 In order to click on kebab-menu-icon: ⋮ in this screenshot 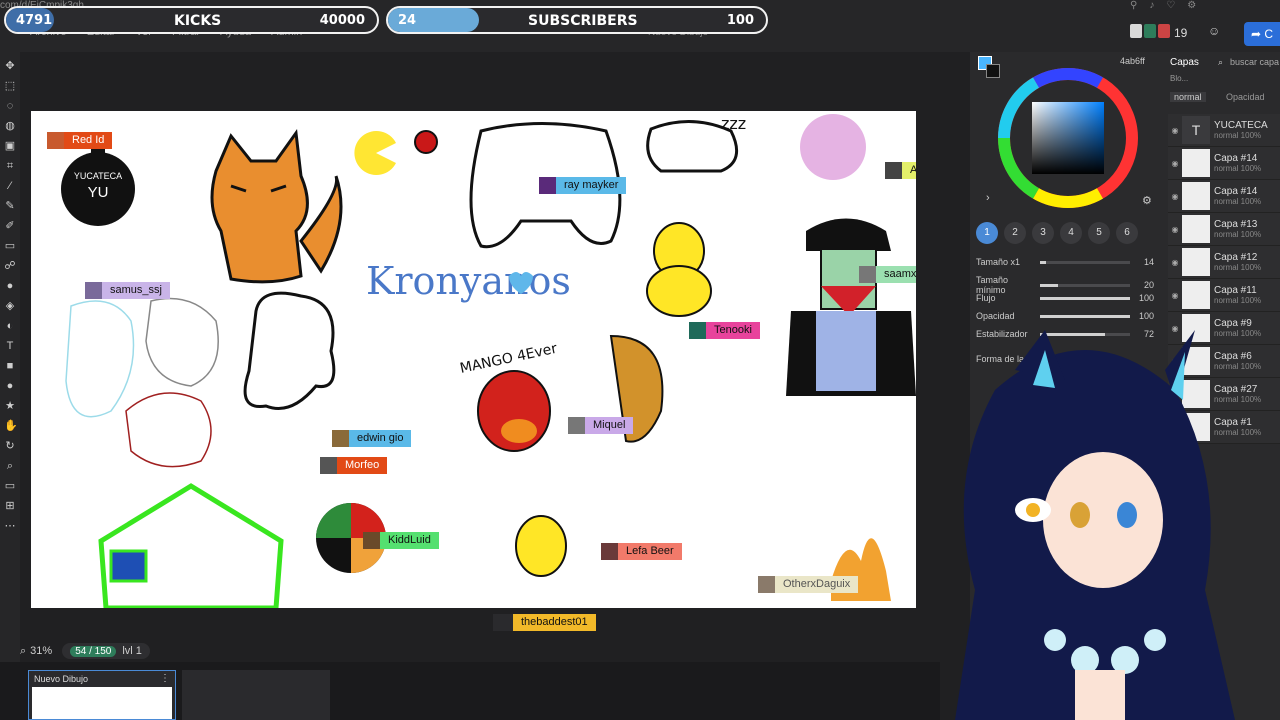, I will do `click(165, 678)`.